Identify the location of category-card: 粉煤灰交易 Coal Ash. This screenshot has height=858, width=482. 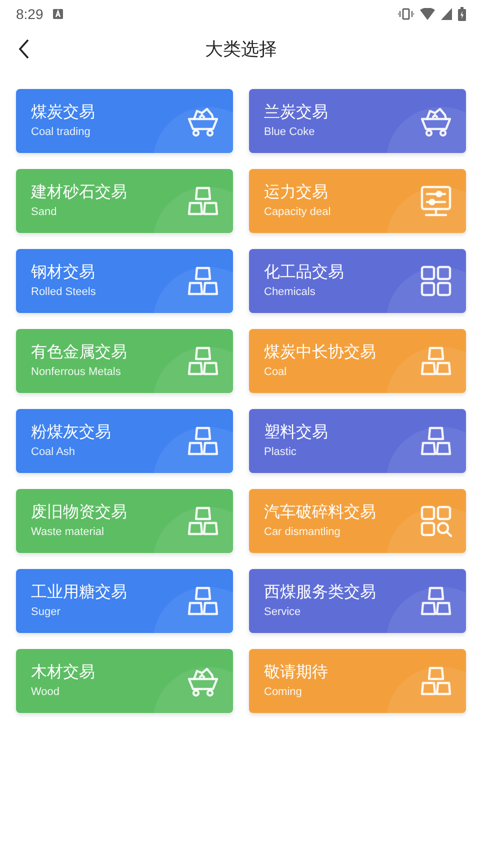
(124, 441).